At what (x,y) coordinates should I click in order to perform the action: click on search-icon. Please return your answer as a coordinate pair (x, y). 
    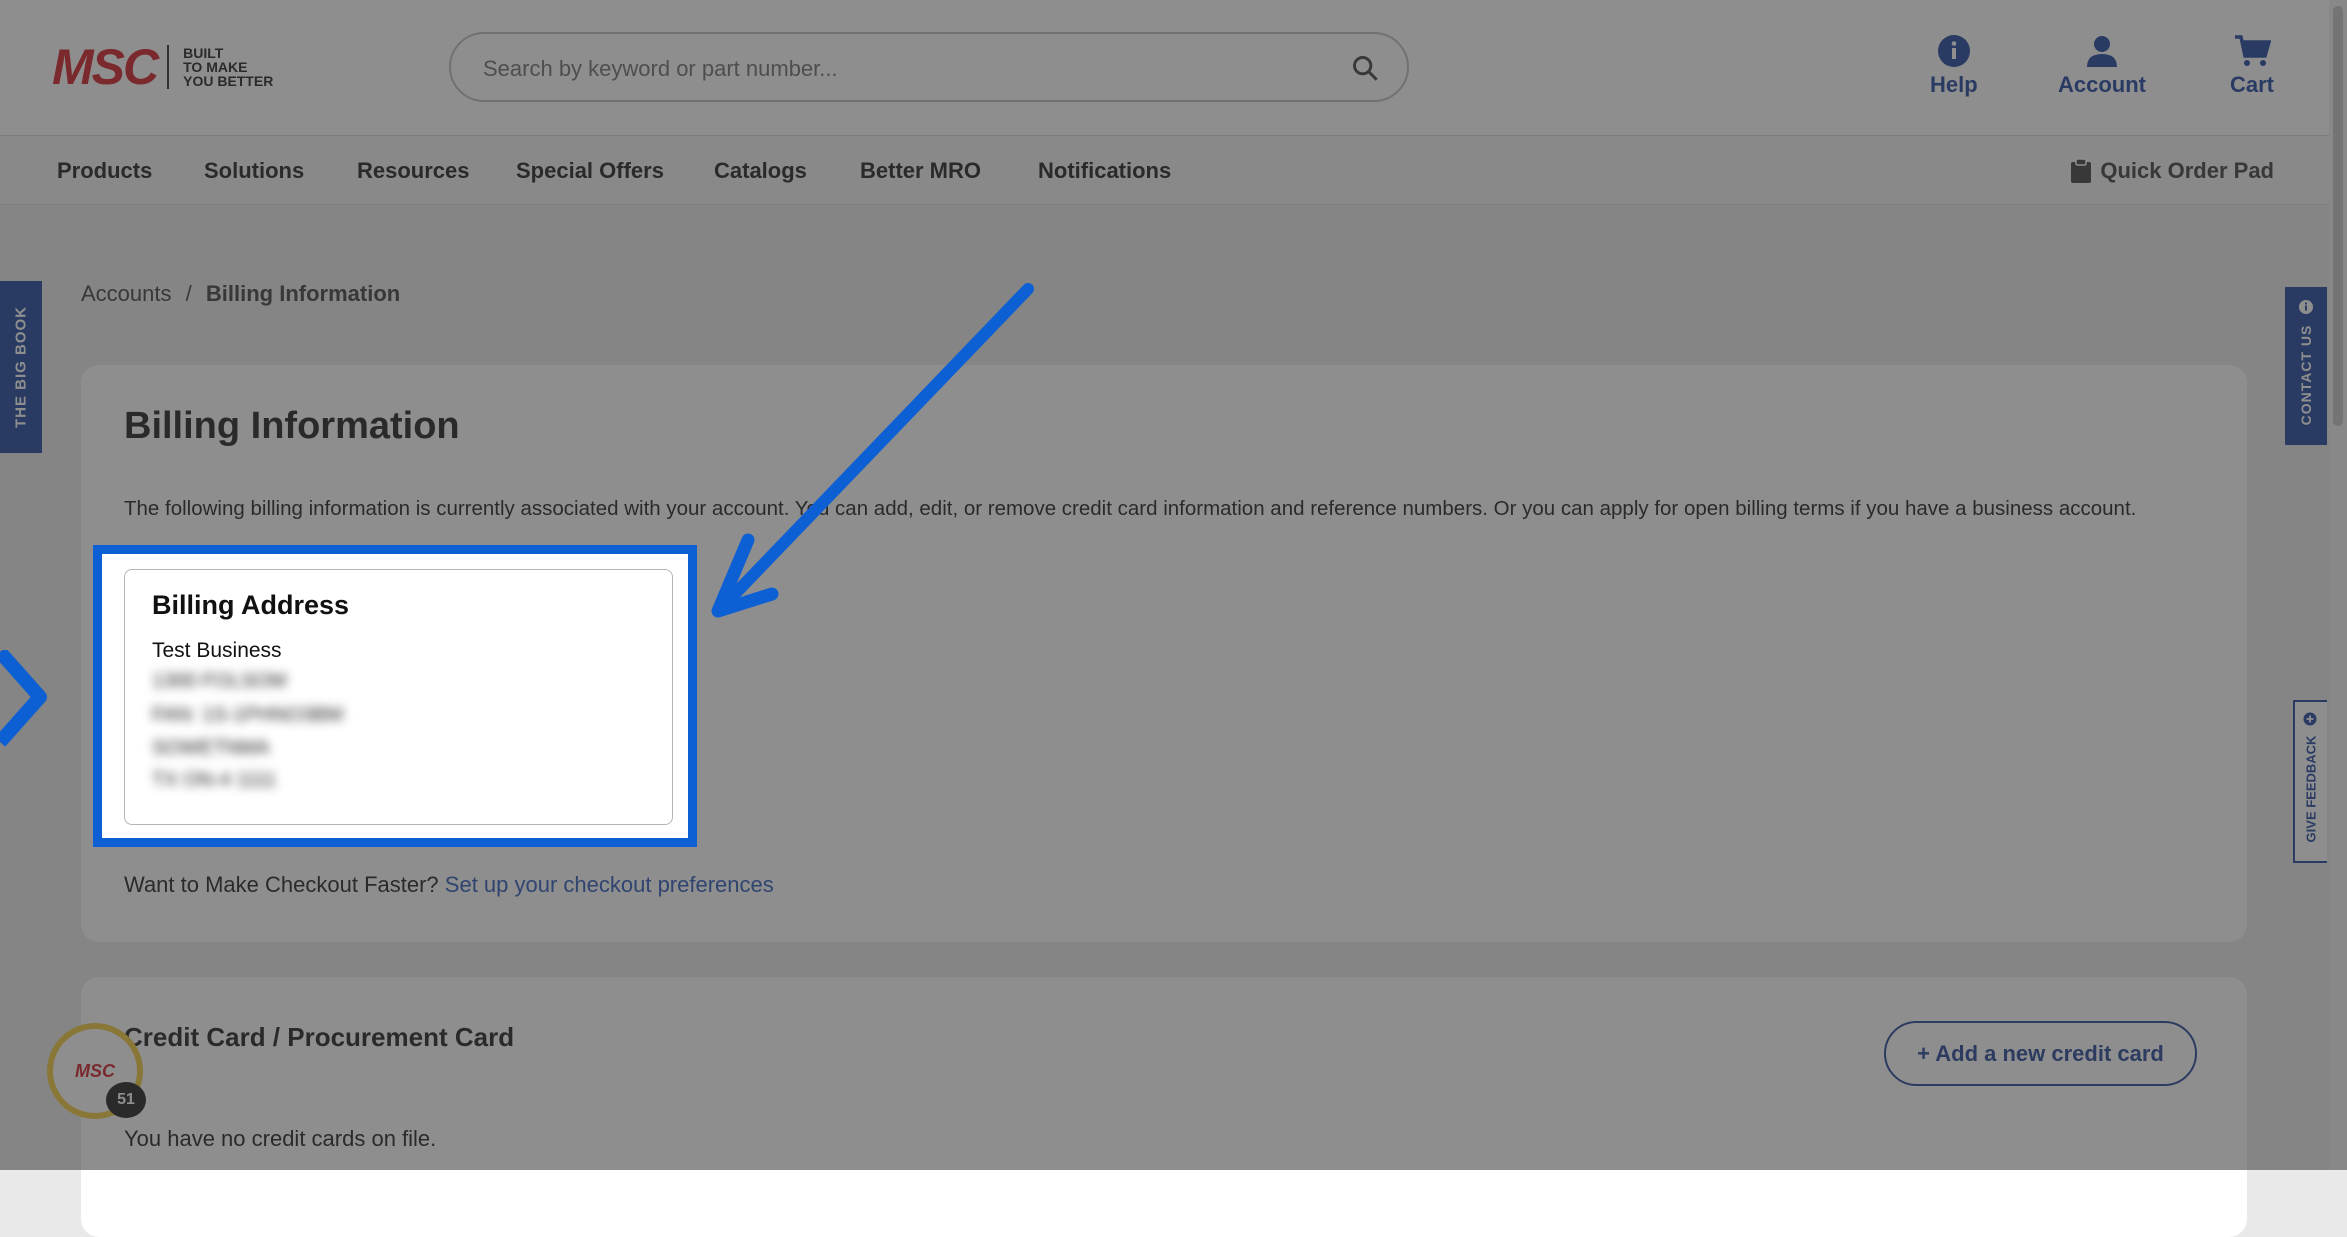
    Looking at the image, I should click on (1365, 68).